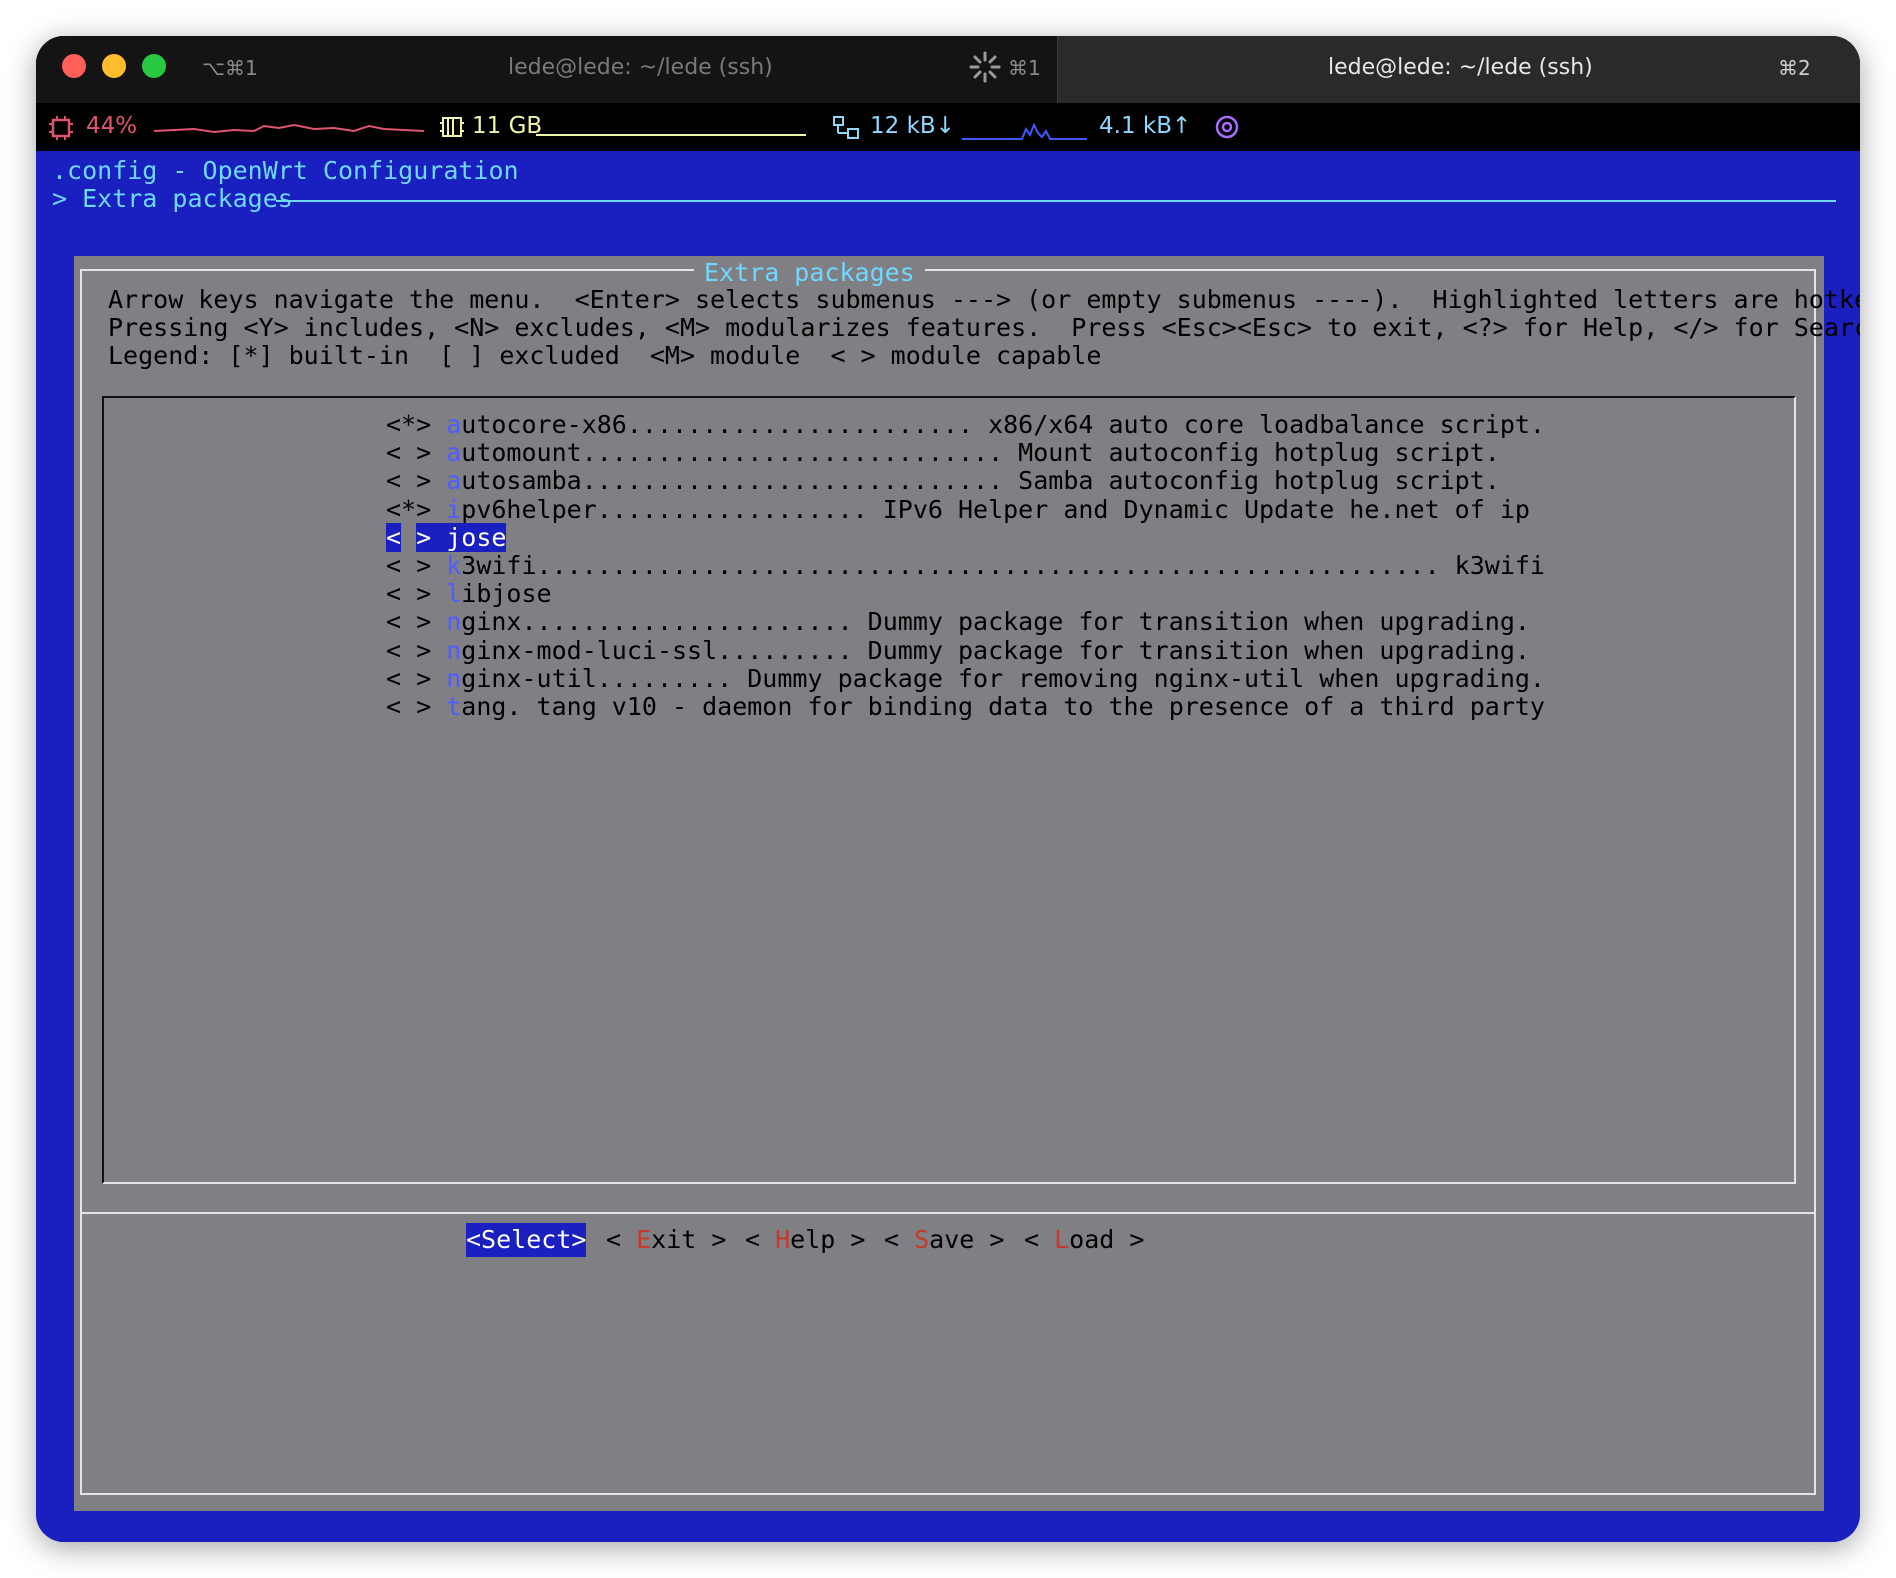 The height and width of the screenshot is (1578, 1896). I want to click on tab-1: ⌥⌘1 lede@lede: ~/lede (ssh) ⌘1, so click(546, 69).